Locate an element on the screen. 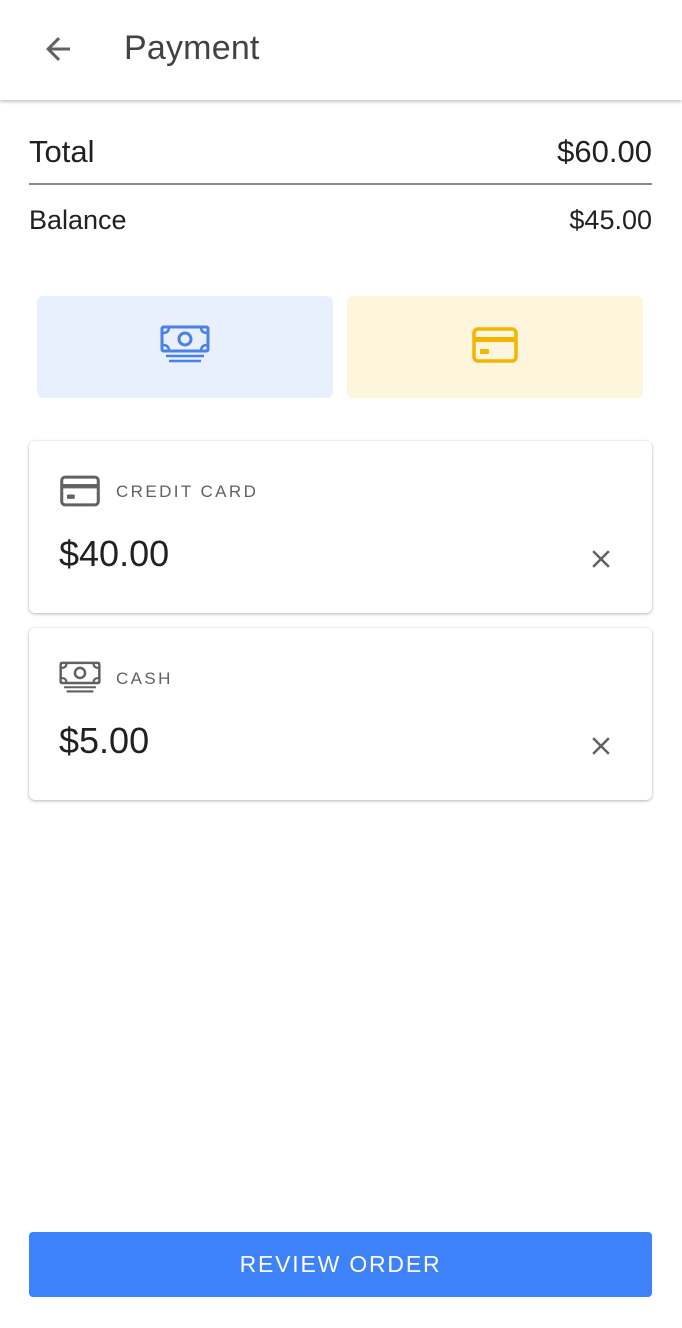 The height and width of the screenshot is (1328, 682). payment-amount: $5.00 is located at coordinates (104, 740).